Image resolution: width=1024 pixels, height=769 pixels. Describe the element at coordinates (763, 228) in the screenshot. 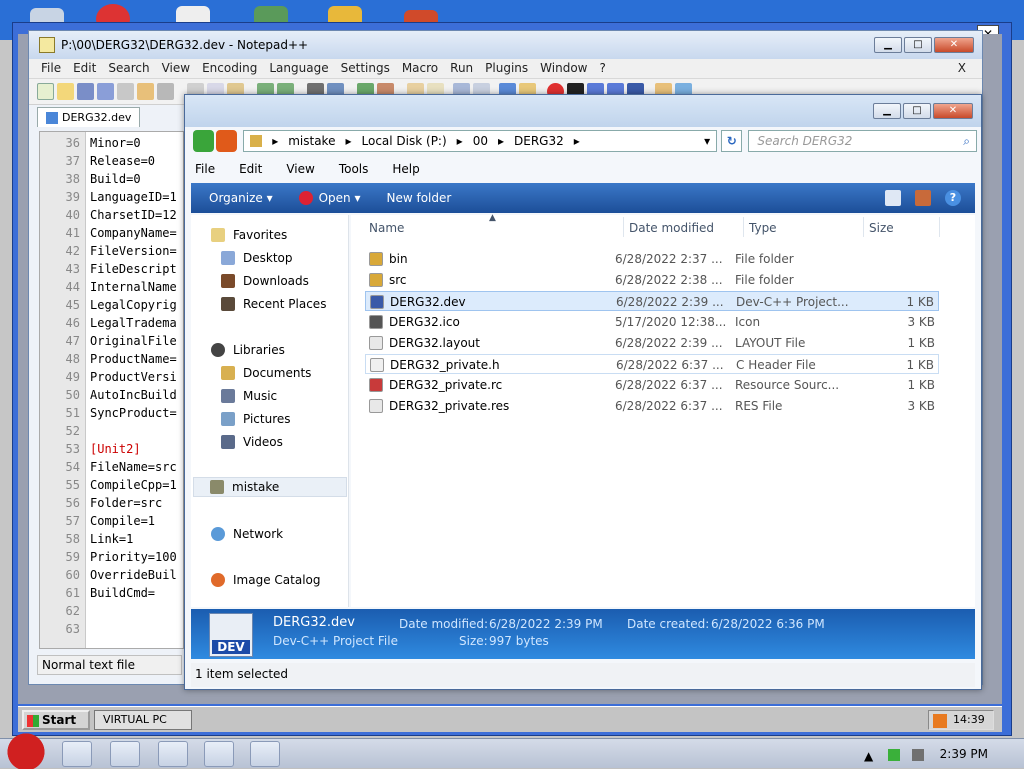

I see `column-type: Type` at that location.